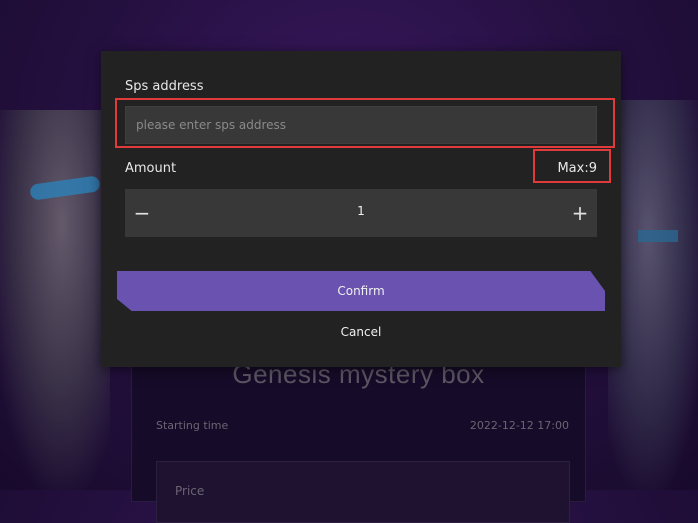 The width and height of the screenshot is (698, 523). What do you see at coordinates (519, 425) in the screenshot?
I see `starting-time-value: 2022-12-12 17:00` at bounding box center [519, 425].